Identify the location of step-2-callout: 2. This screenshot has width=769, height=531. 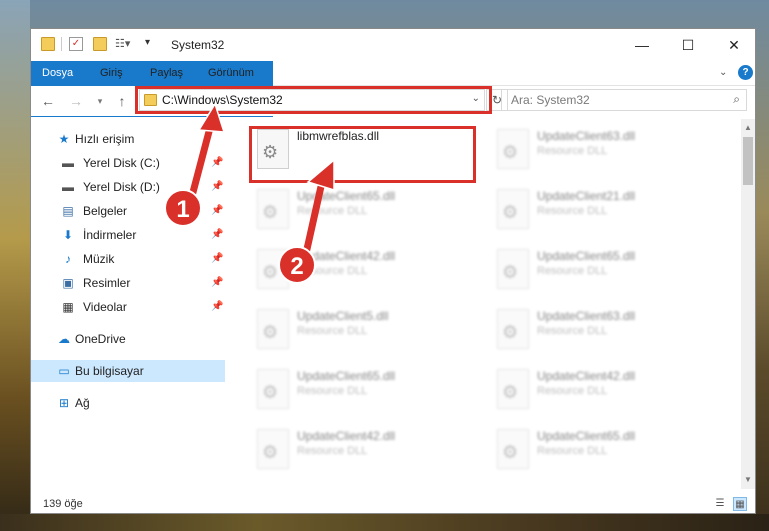
(297, 265).